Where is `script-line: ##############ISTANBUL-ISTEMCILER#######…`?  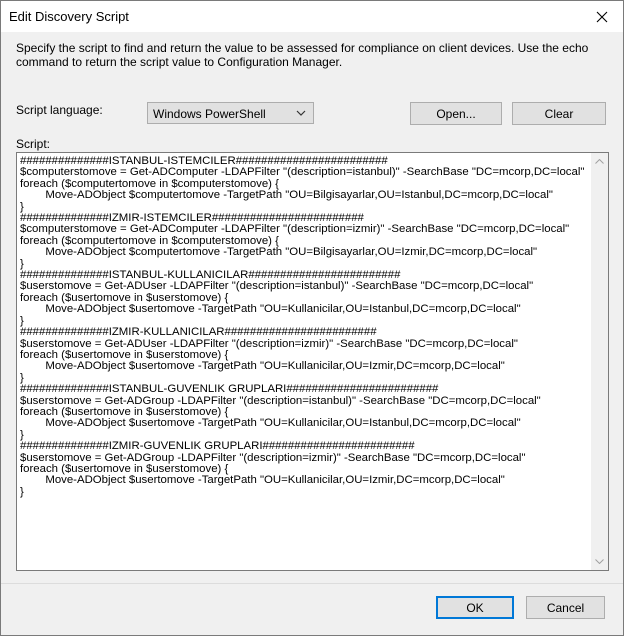
script-line: ##############ISTANBUL-ISTEMCILER#######… is located at coordinates (204, 161).